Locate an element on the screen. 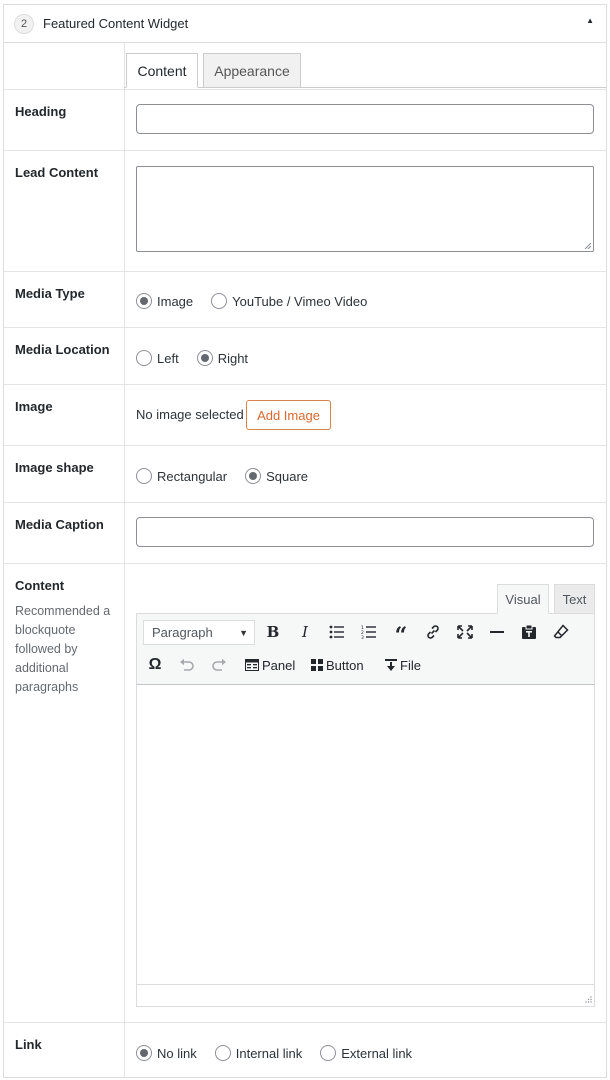  tab-appearance: Appearance is located at coordinates (252, 70).